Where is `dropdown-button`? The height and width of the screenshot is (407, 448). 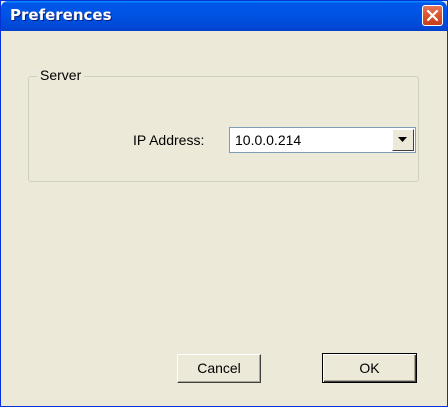 dropdown-button is located at coordinates (403, 140).